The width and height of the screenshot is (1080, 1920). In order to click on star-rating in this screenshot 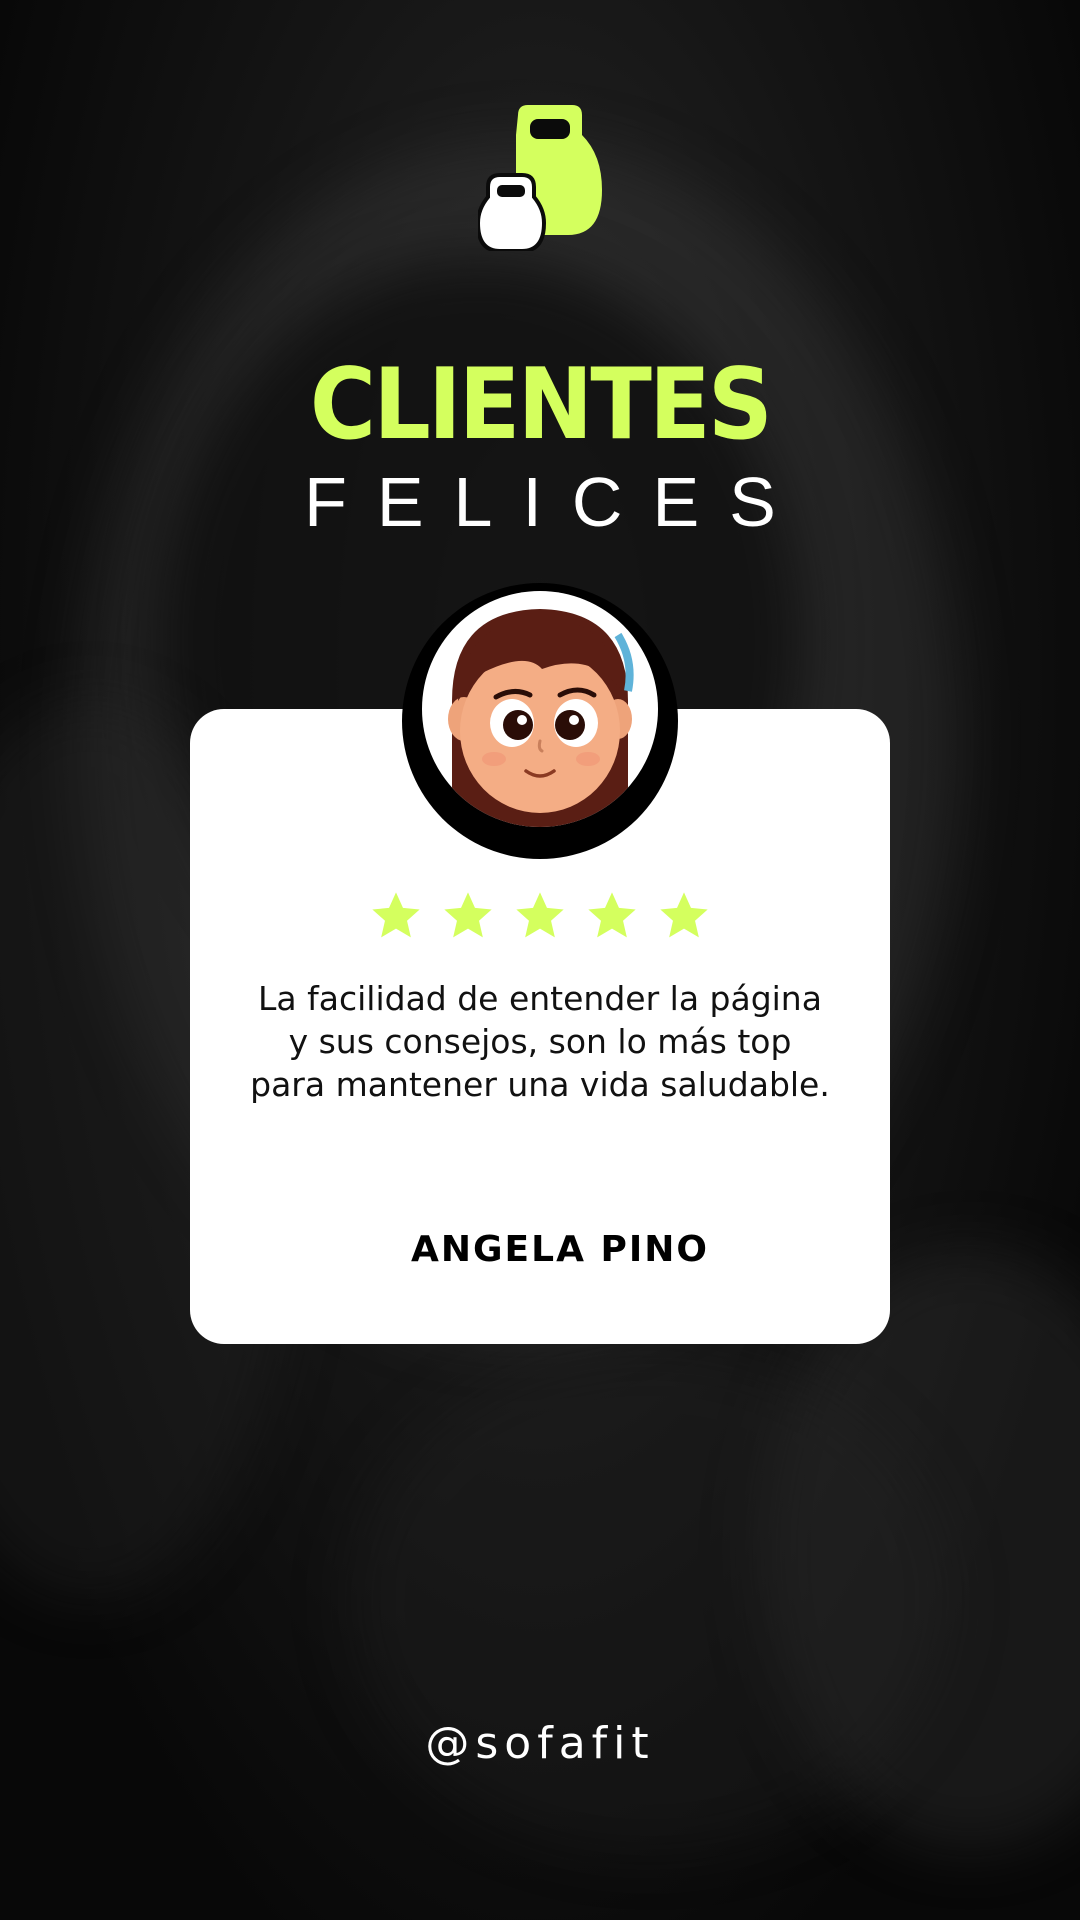, I will do `click(540, 916)`.